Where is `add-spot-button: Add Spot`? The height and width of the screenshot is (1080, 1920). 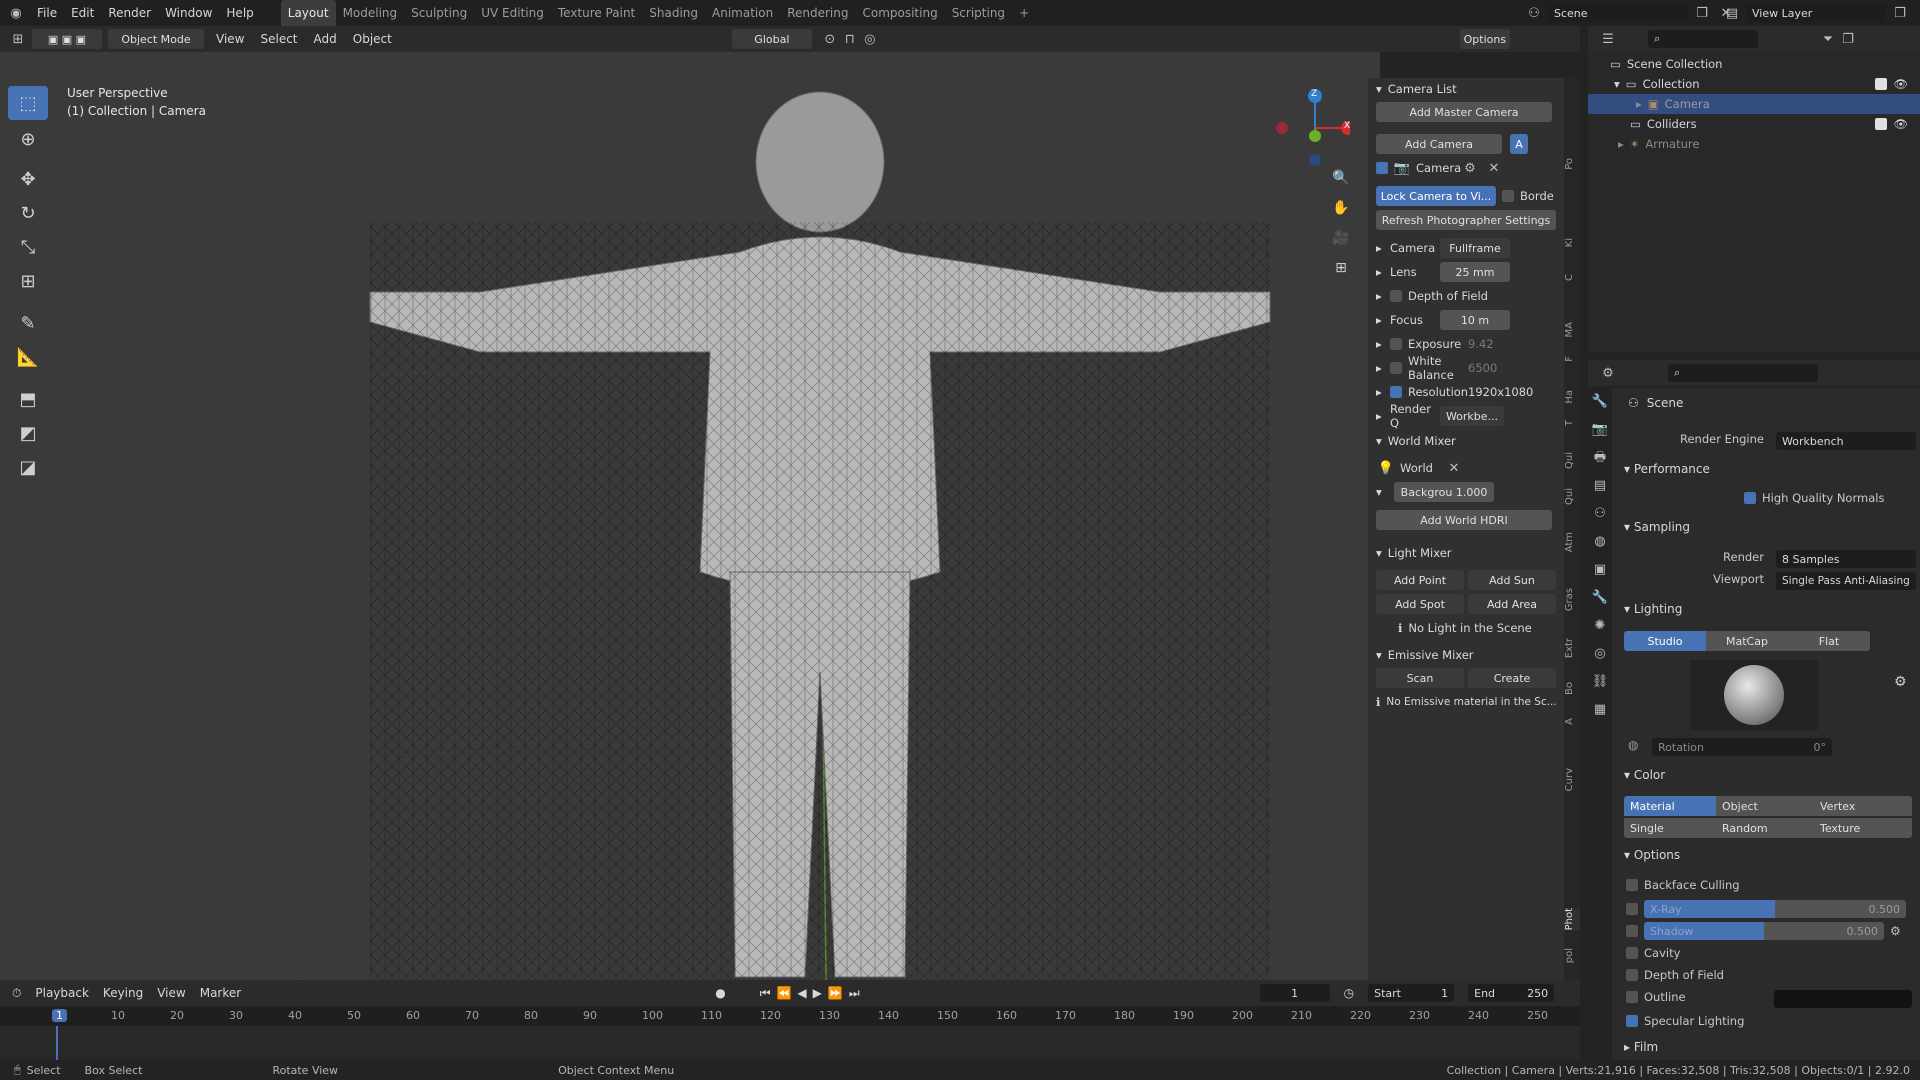
add-spot-button: Add Spot is located at coordinates (1420, 604).